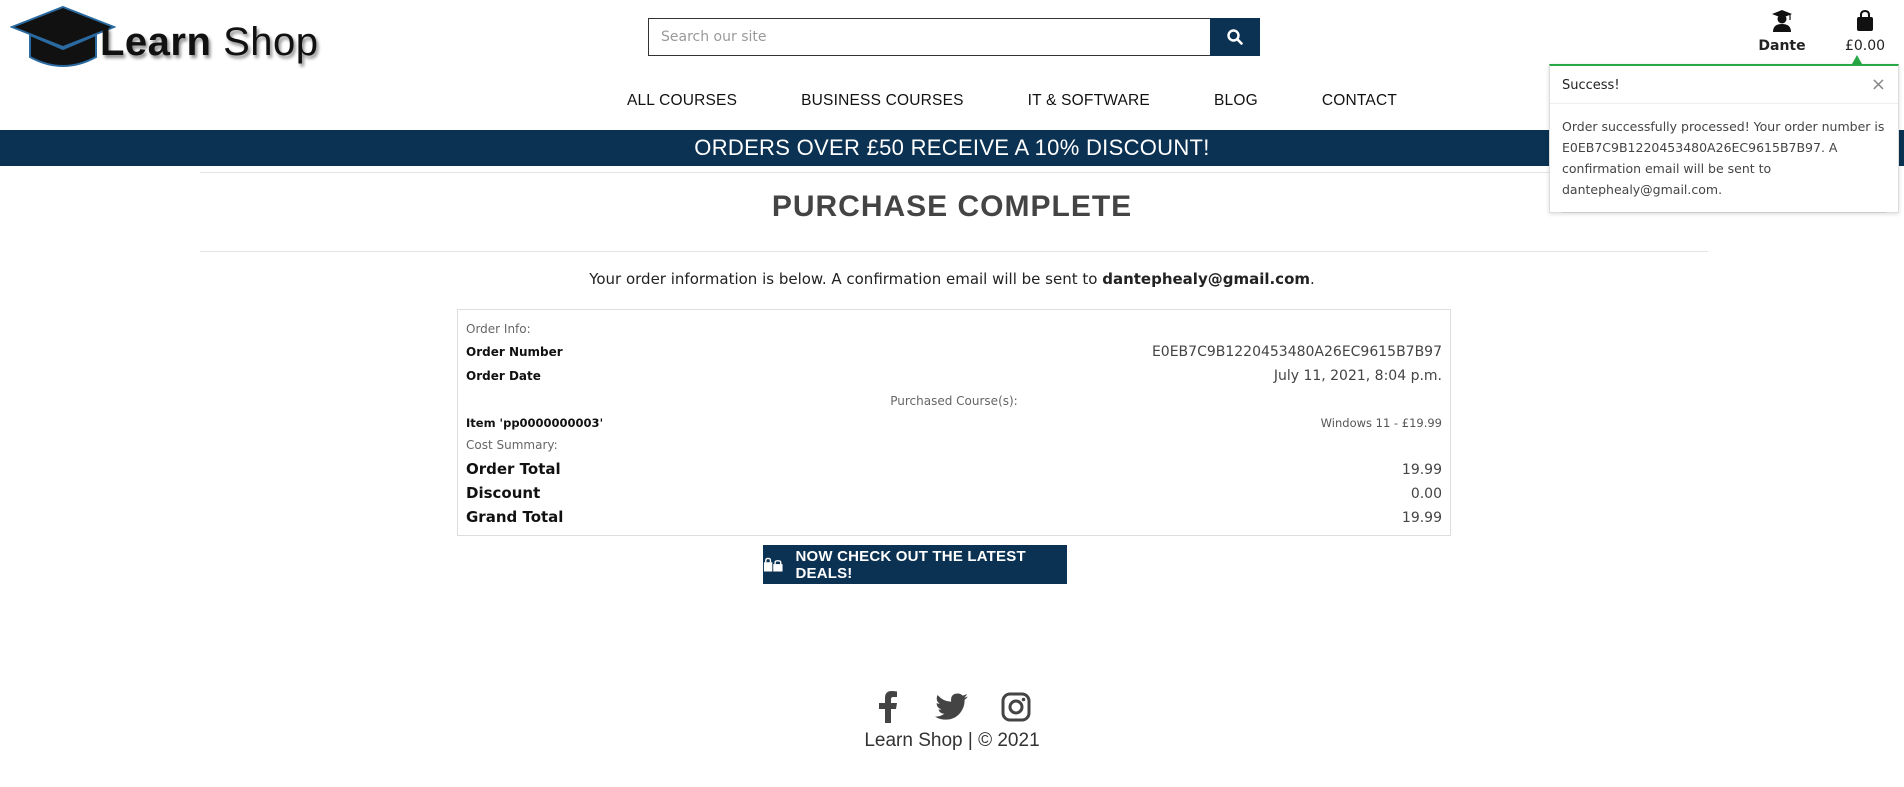 The width and height of the screenshot is (1904, 787). I want to click on brand-name: Learn Shop, so click(209, 42).